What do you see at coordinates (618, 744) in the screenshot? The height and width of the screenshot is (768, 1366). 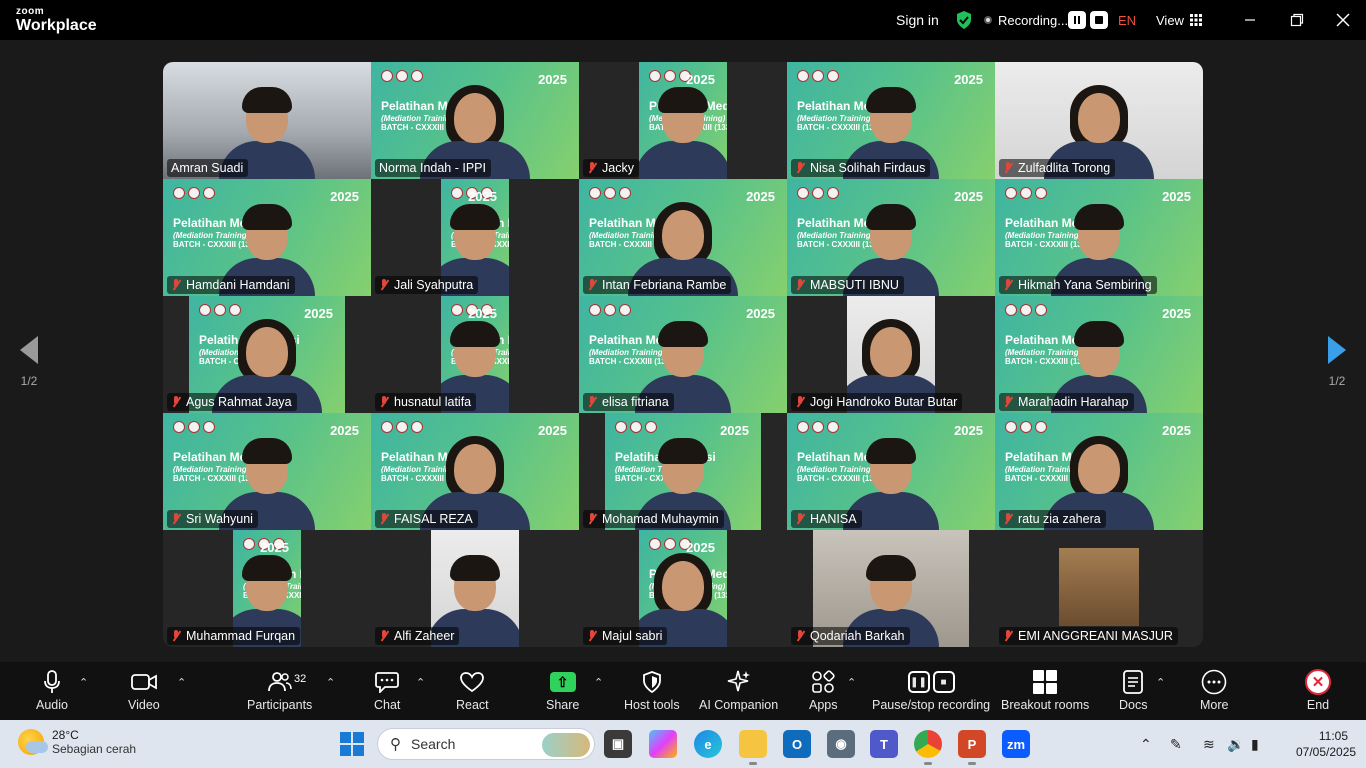 I see `task-view-icon: ▣` at bounding box center [618, 744].